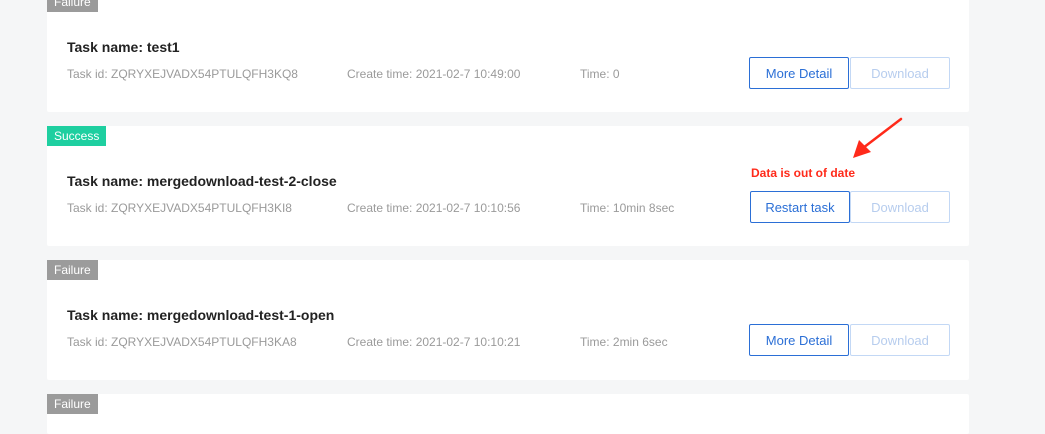  What do you see at coordinates (624, 342) in the screenshot?
I see `elapsed-time: Time: 2min 6sec` at bounding box center [624, 342].